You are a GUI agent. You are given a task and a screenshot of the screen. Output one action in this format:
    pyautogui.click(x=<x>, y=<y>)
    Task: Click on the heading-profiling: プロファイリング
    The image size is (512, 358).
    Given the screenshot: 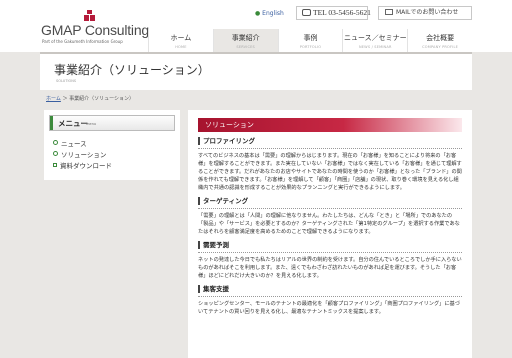 What is the action you would take?
    pyautogui.click(x=330, y=141)
    